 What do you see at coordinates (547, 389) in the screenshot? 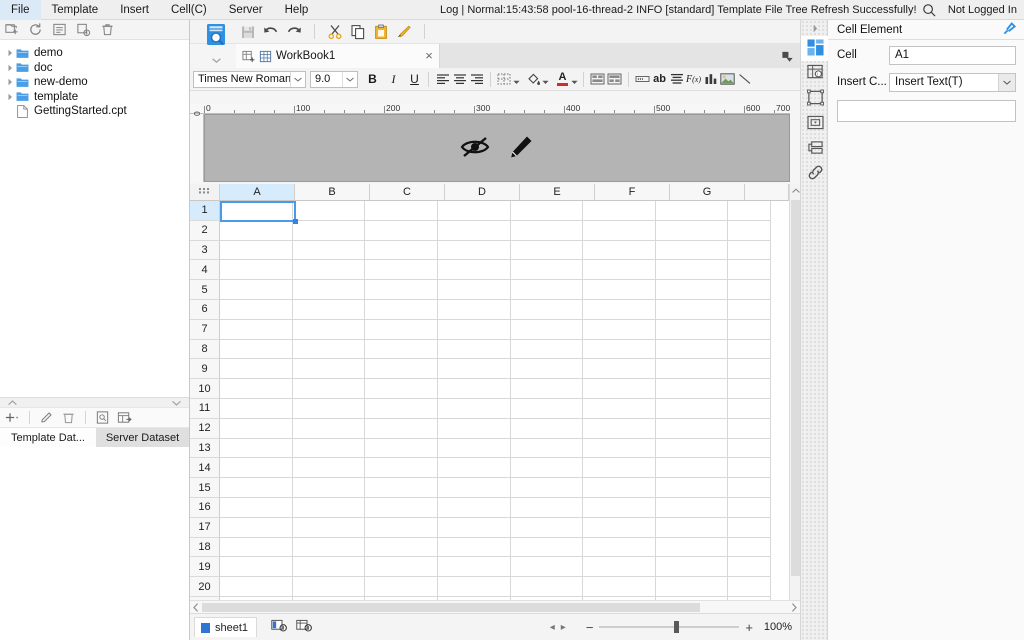
I see `grid-cell-e10` at bounding box center [547, 389].